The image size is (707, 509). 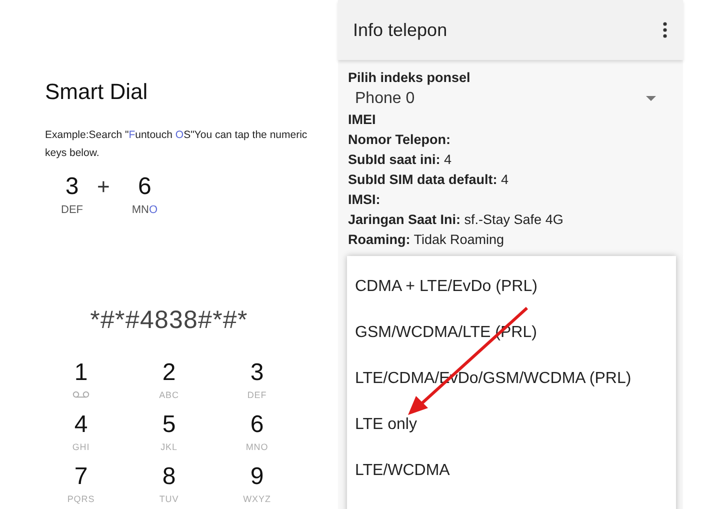 What do you see at coordinates (81, 394) in the screenshot?
I see `voicemail-icon` at bounding box center [81, 394].